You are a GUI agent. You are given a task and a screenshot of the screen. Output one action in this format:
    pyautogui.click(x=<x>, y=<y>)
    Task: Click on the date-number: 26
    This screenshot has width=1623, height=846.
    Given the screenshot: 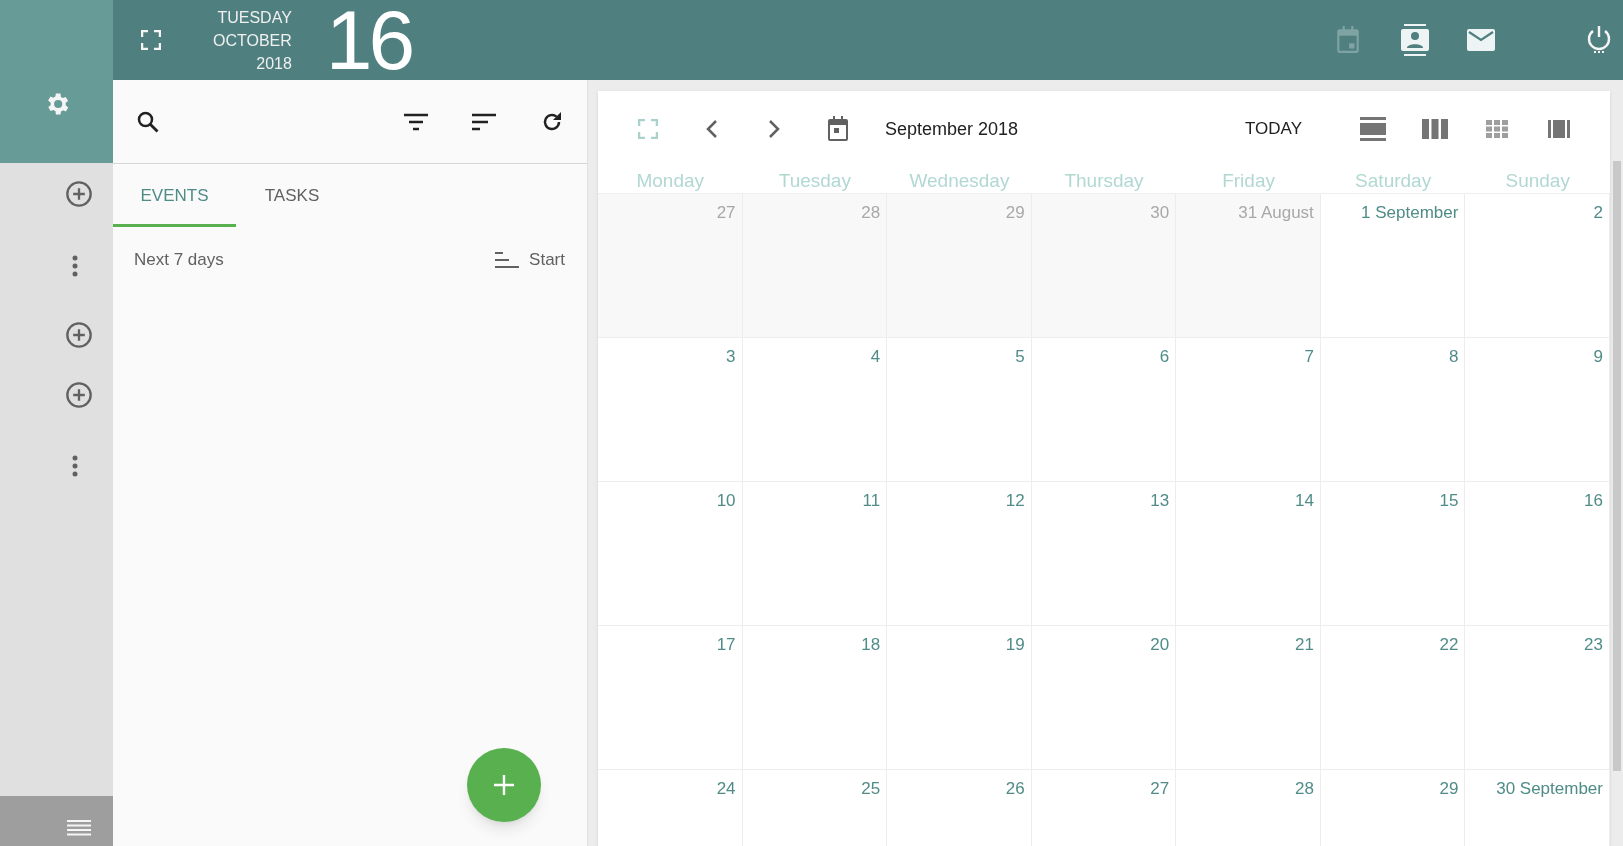 What is the action you would take?
    pyautogui.click(x=1015, y=789)
    